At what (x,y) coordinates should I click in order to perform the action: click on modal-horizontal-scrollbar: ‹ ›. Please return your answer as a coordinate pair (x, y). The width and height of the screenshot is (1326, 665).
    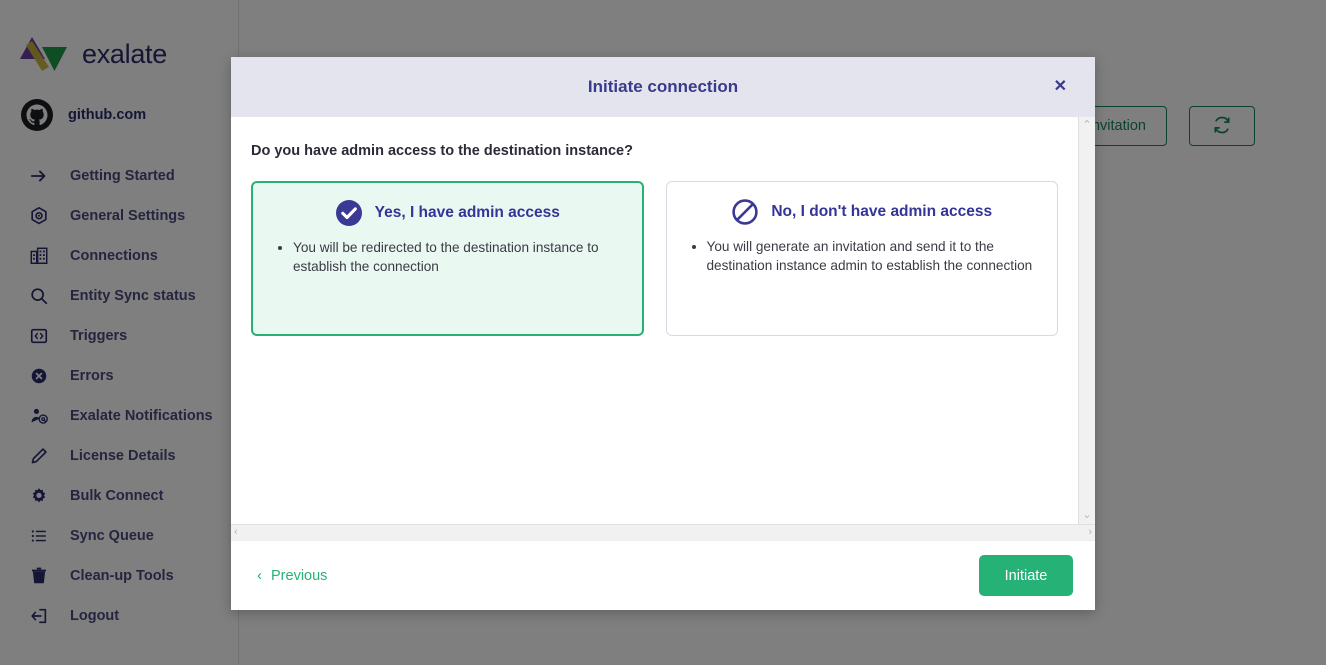
    Looking at the image, I should click on (663, 532).